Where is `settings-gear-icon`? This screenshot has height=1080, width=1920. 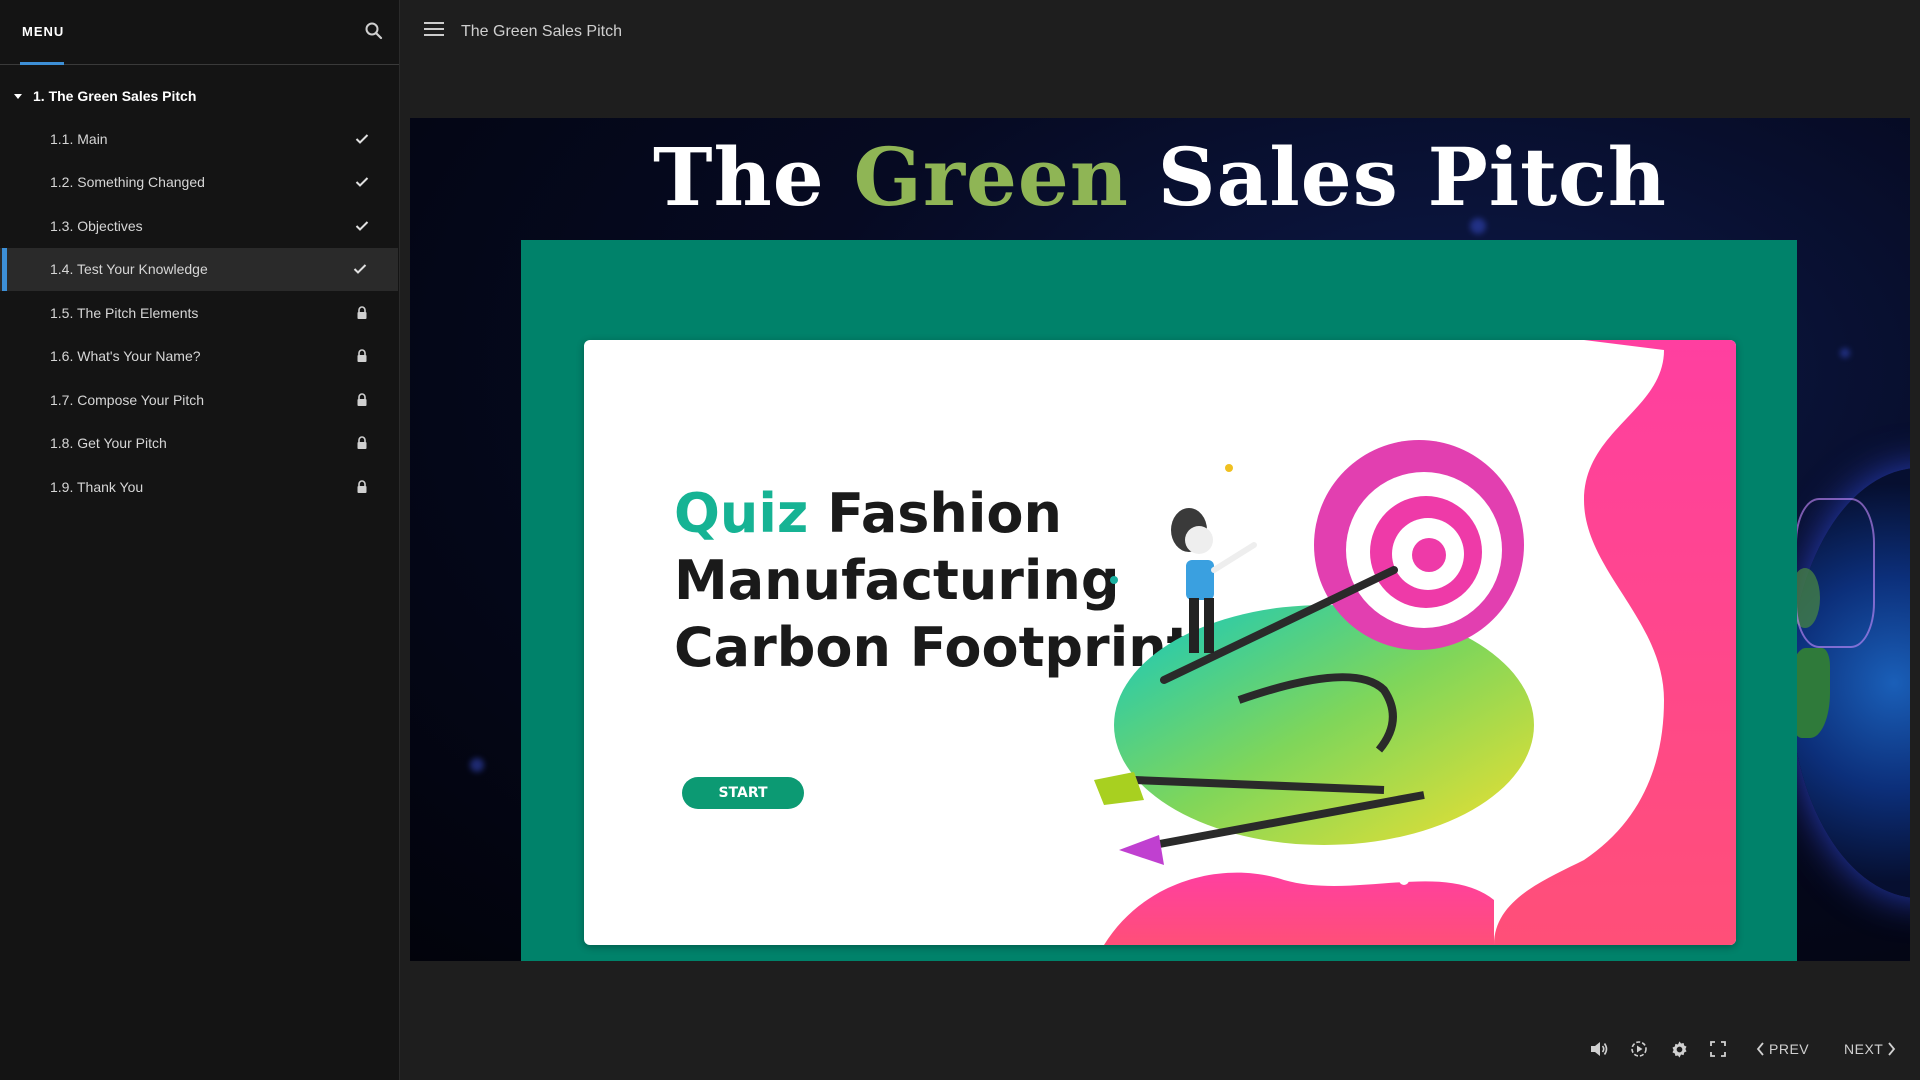
settings-gear-icon is located at coordinates (1679, 1049).